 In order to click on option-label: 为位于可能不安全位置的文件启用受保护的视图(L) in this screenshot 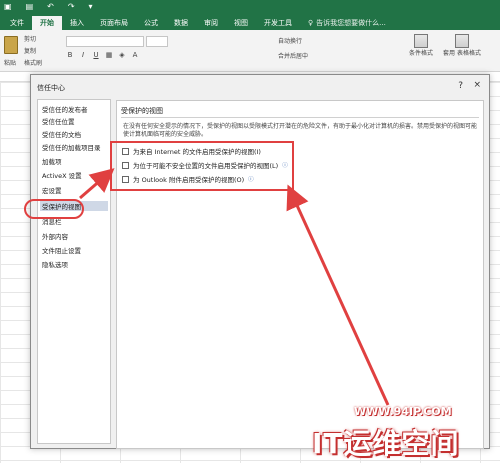, I will do `click(206, 166)`.